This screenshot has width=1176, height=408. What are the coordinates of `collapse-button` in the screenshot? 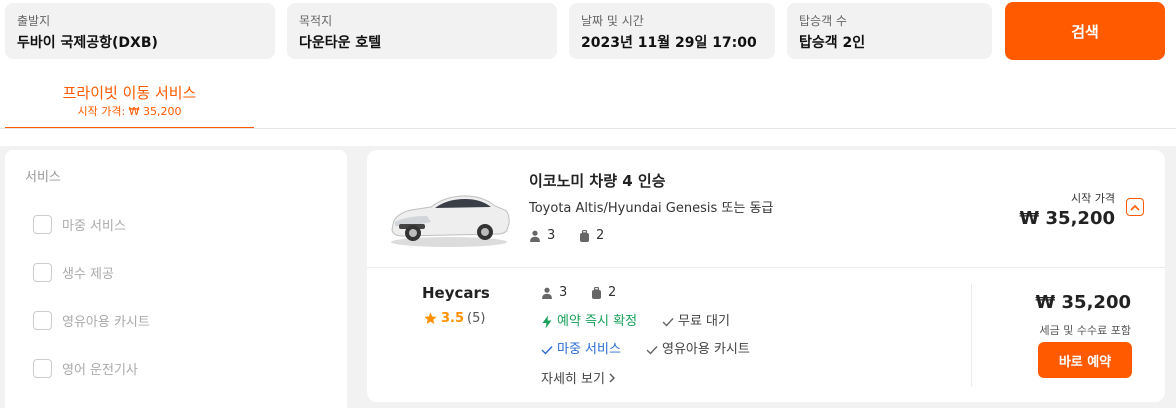 It's located at (1135, 207).